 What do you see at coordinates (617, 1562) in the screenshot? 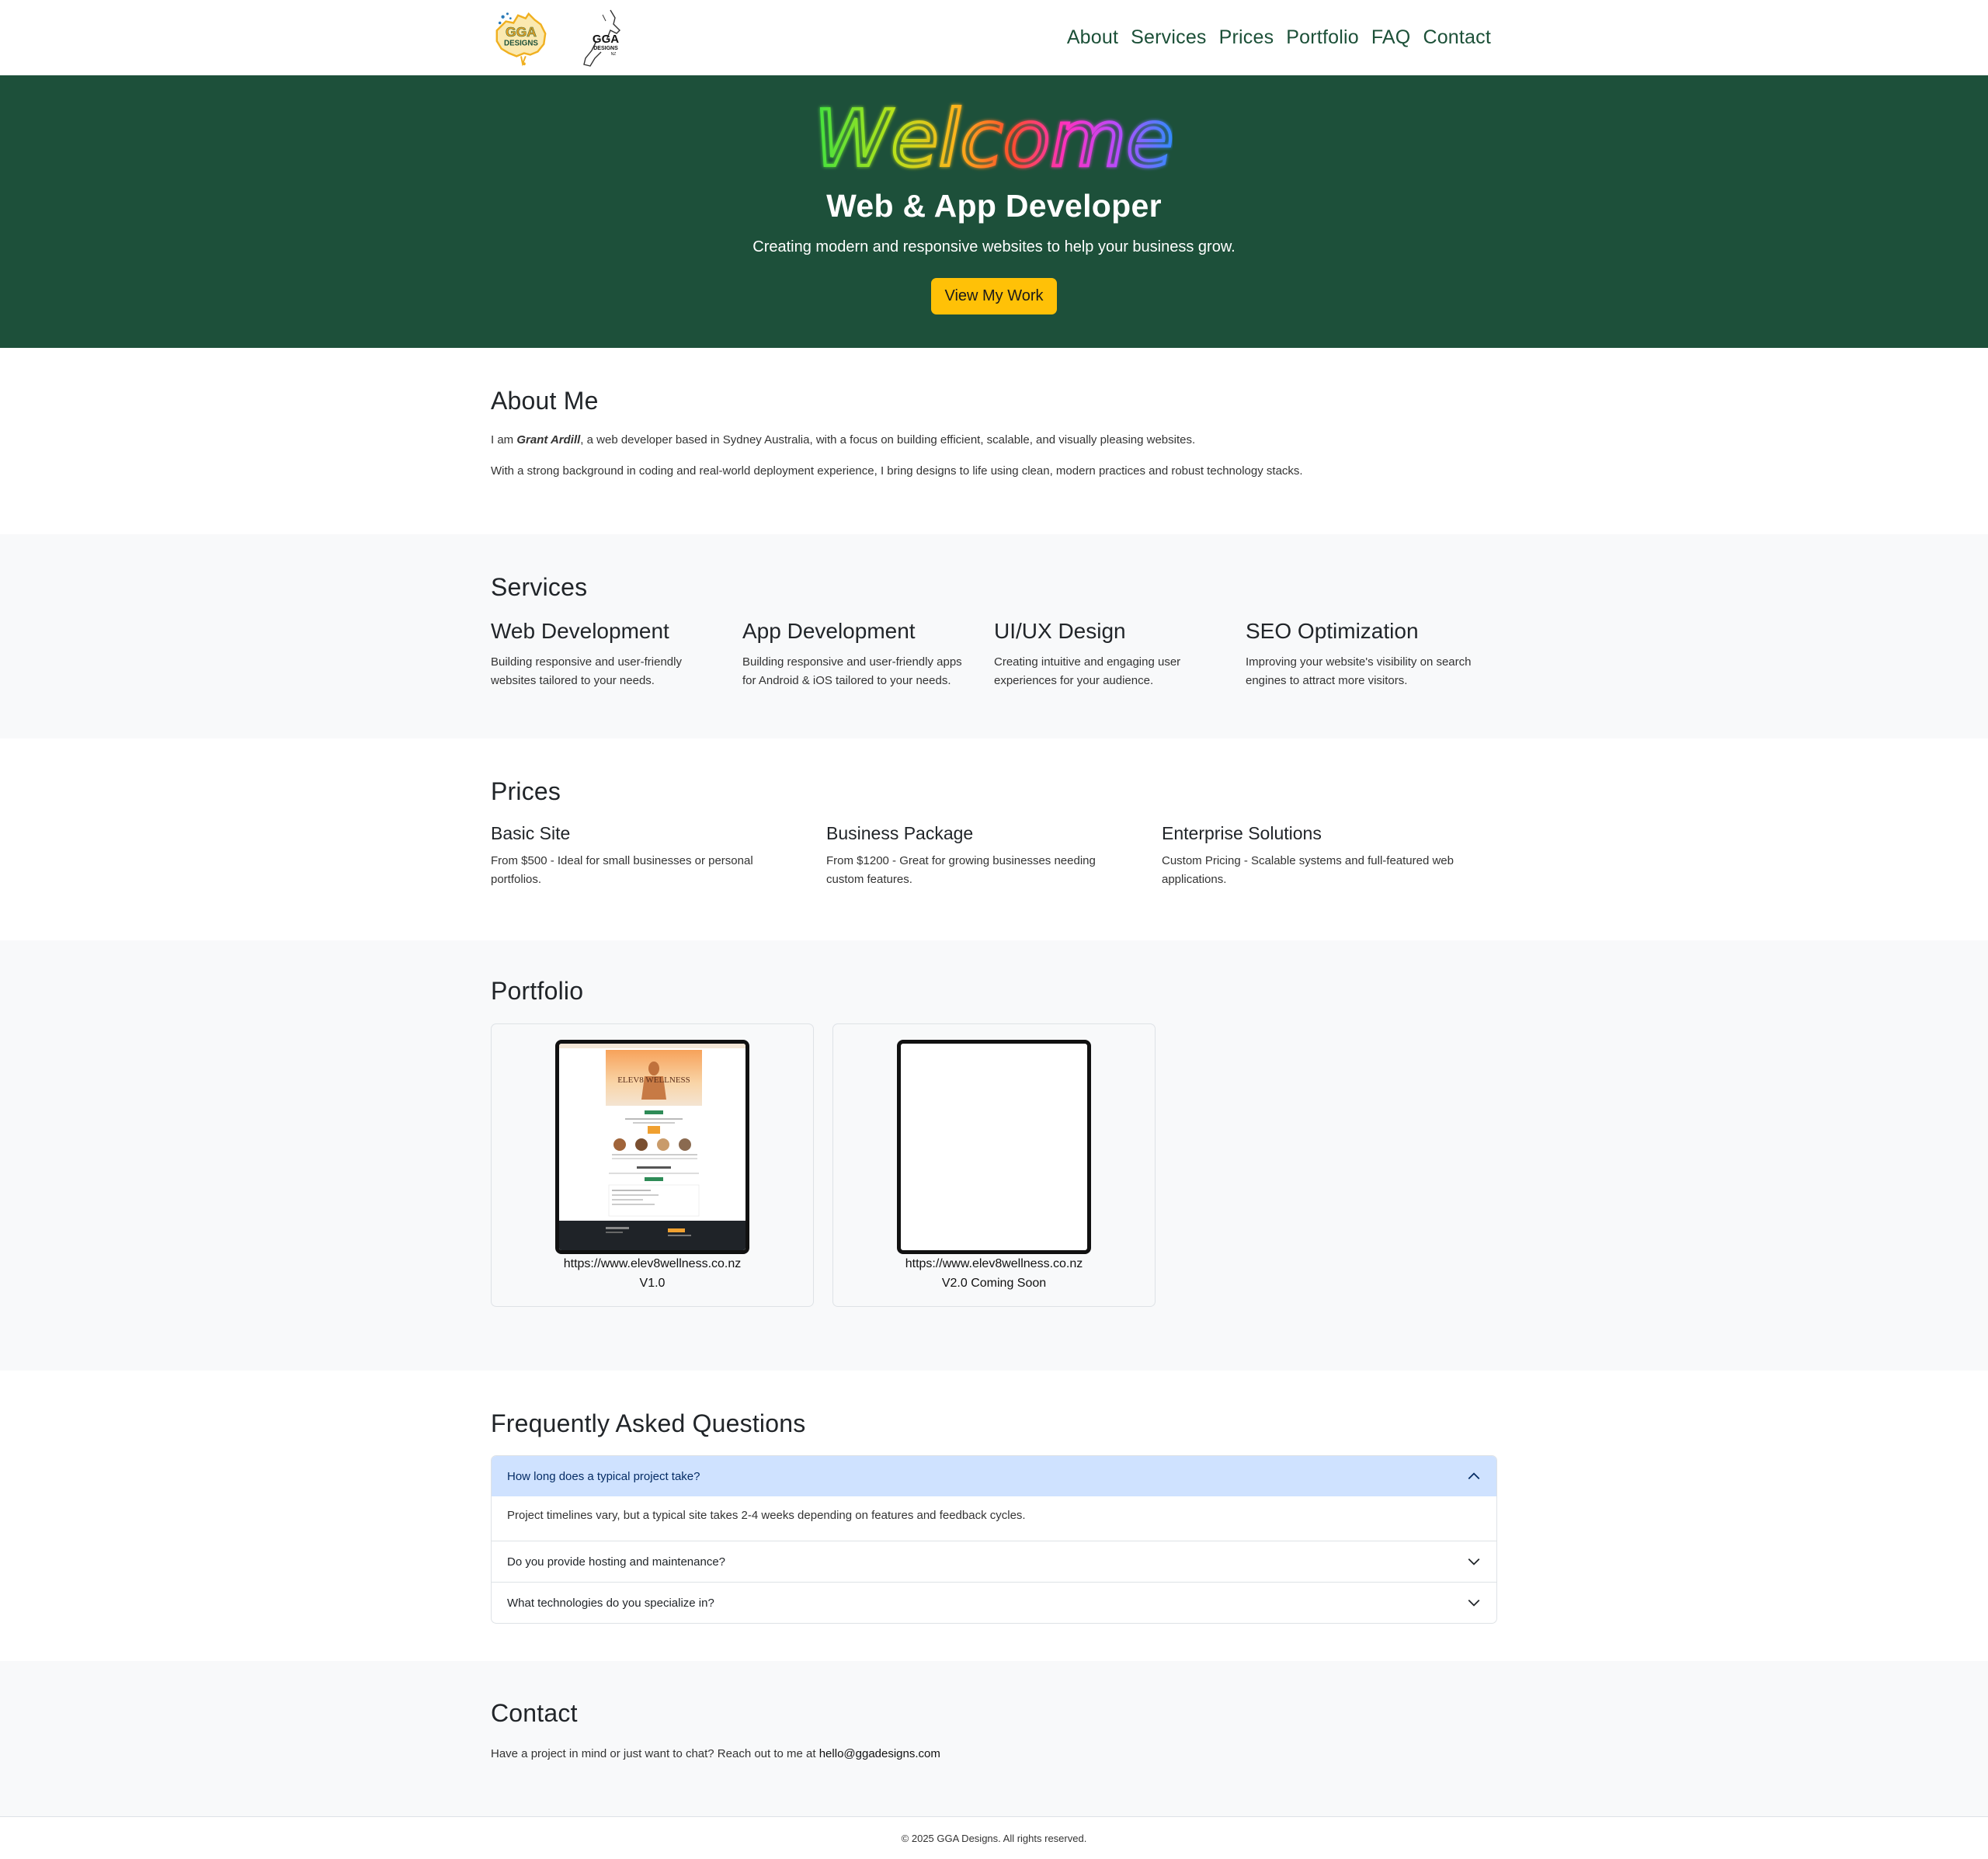
I see `faq-question-text: Do you provide hosting and maintenance?` at bounding box center [617, 1562].